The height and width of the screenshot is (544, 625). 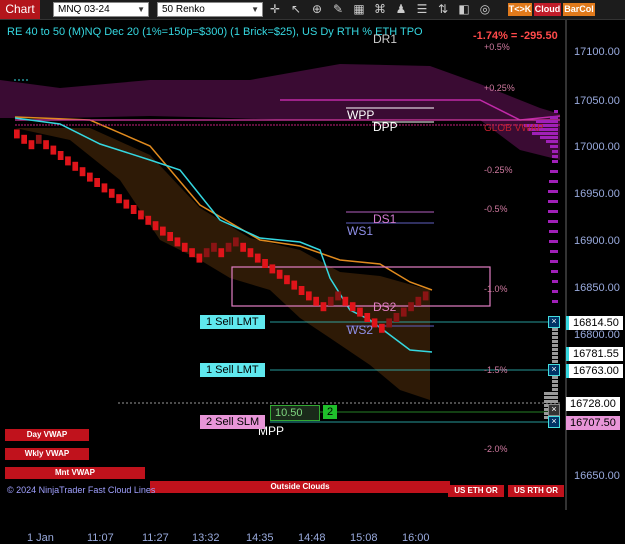 I want to click on layers-icon: ◧, so click(x=464, y=9).